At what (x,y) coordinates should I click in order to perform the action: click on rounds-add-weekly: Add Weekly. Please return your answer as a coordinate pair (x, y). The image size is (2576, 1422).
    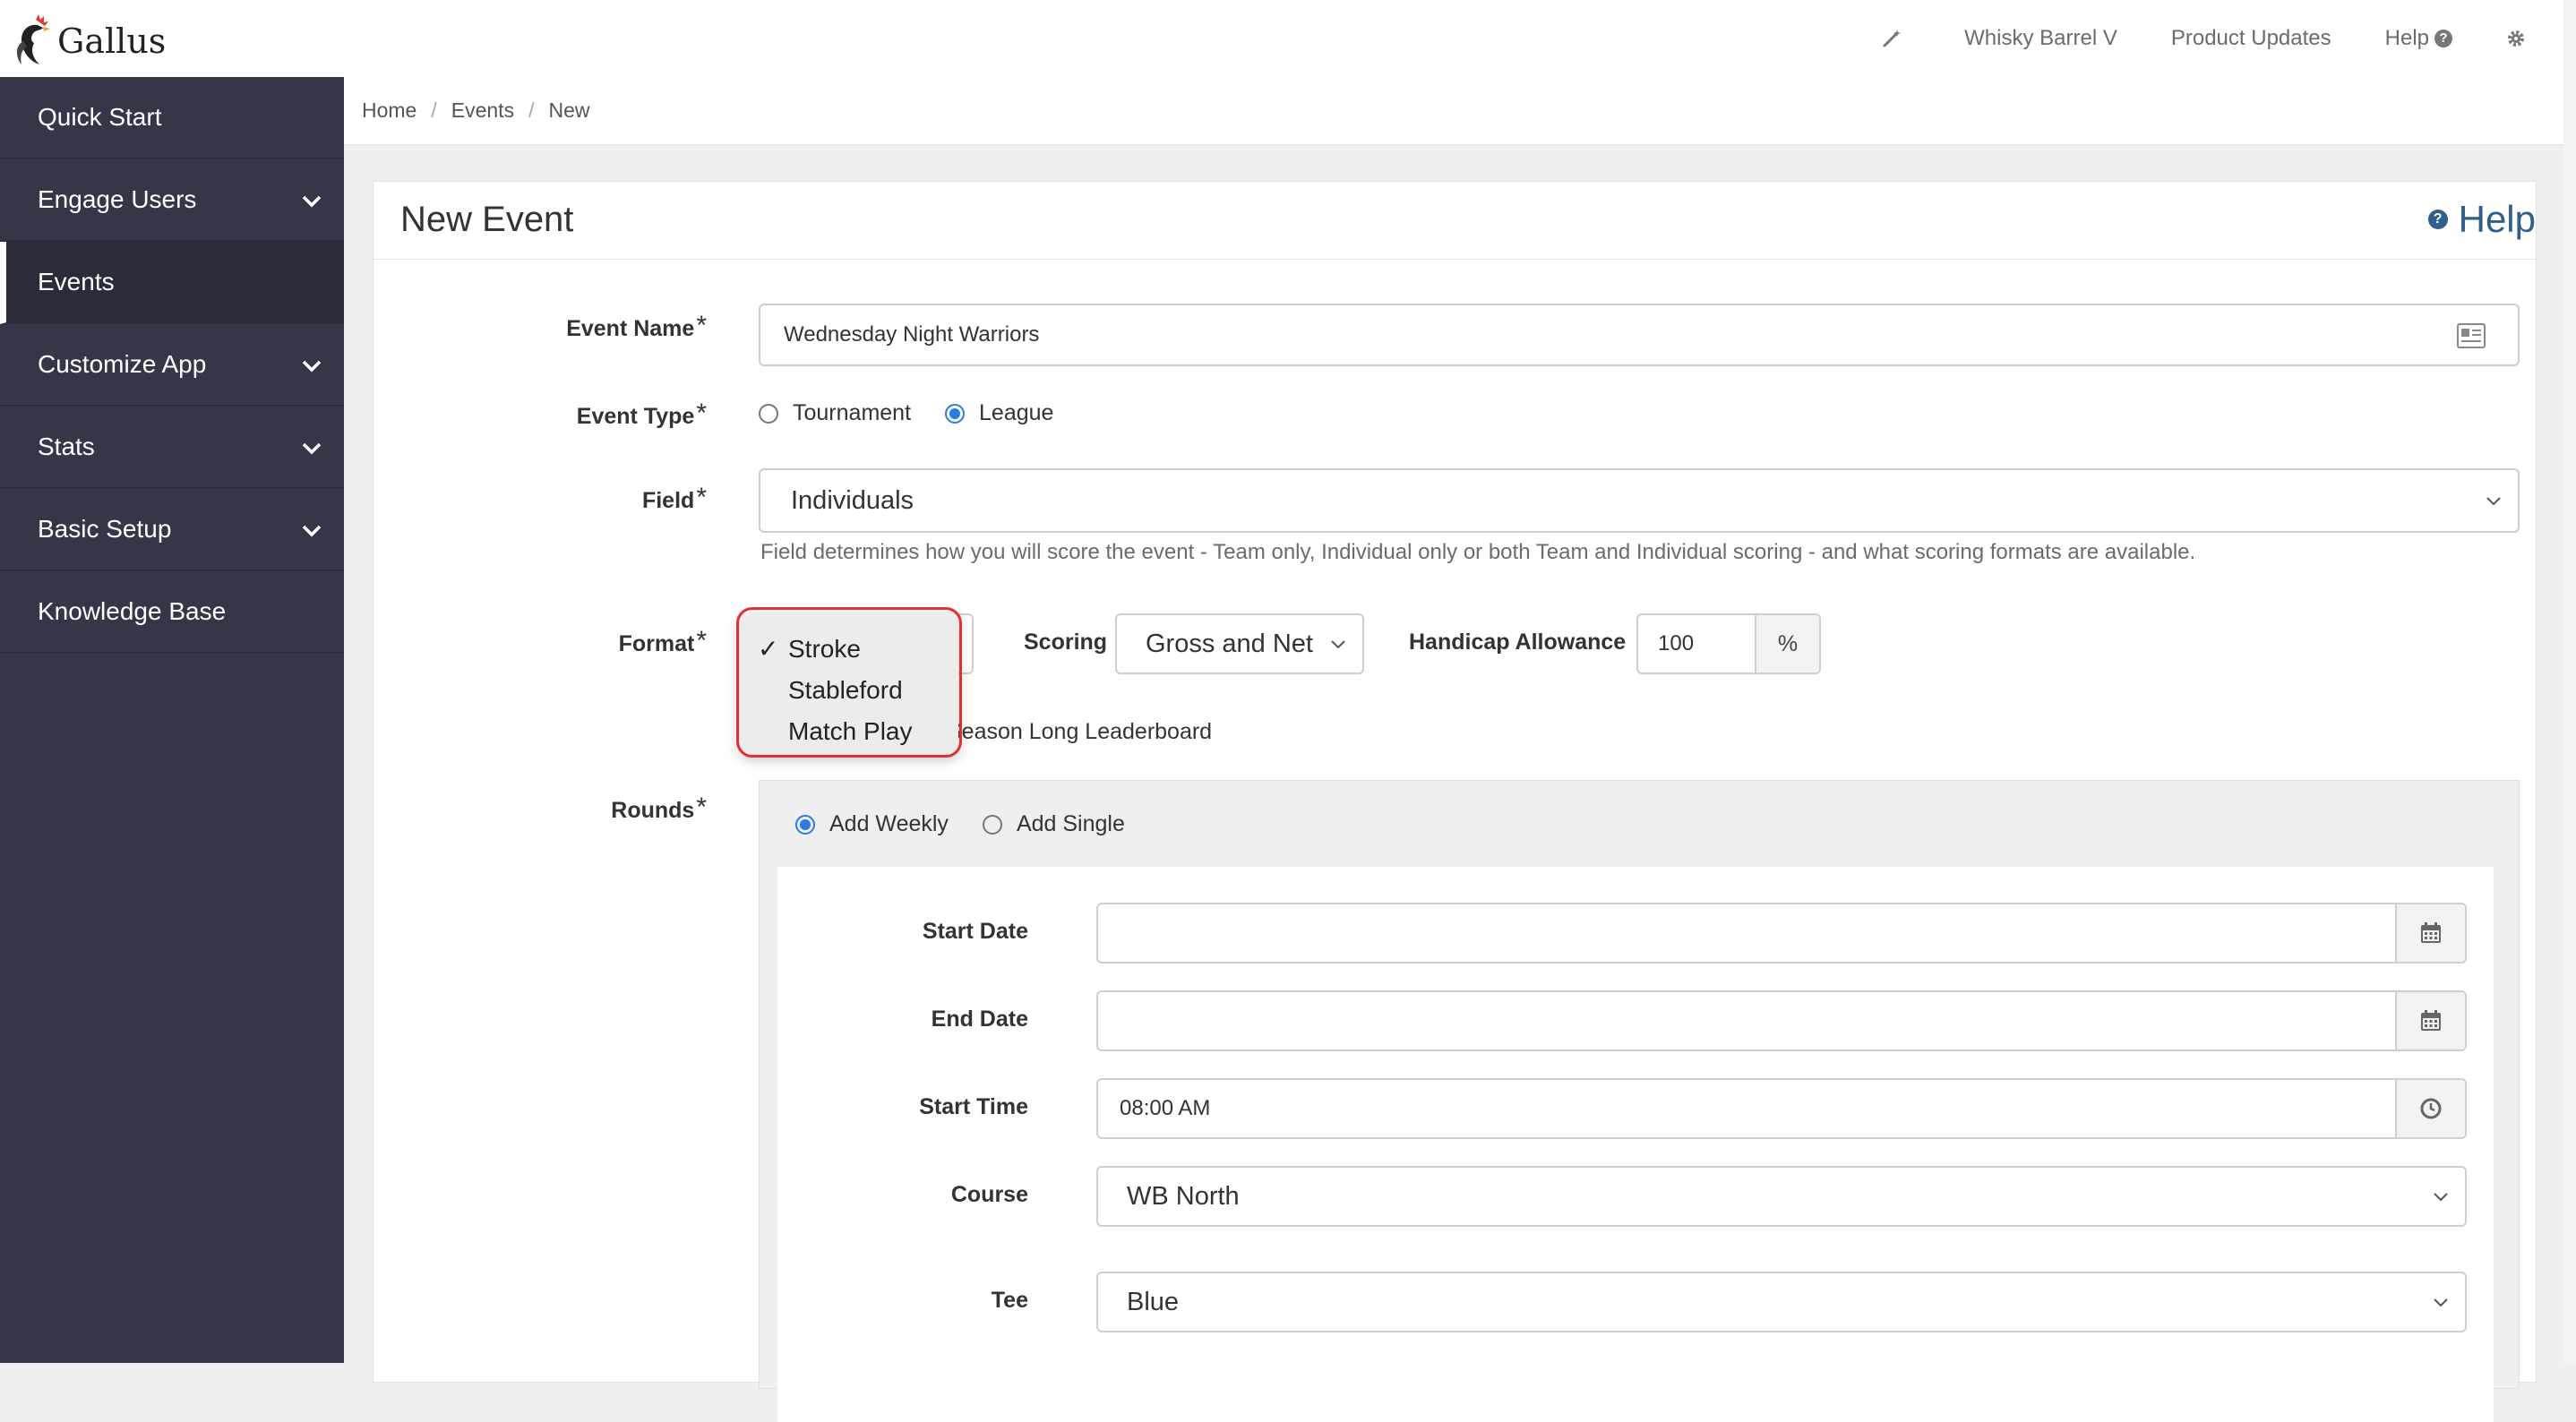
    Looking at the image, I should click on (872, 824).